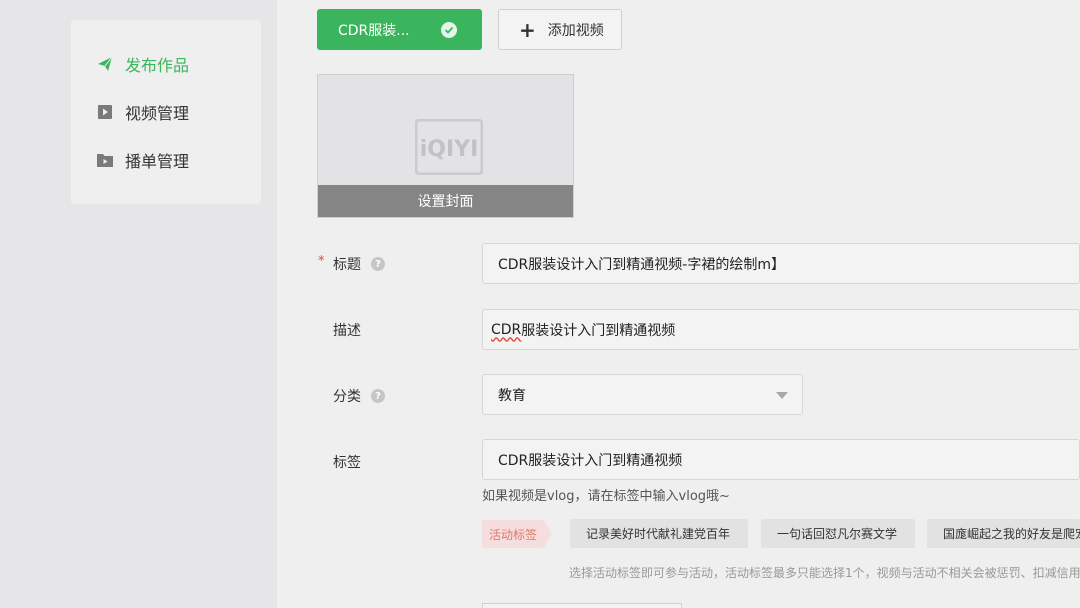 Image resolution: width=1080 pixels, height=608 pixels. I want to click on sidebar-item-label: 发布作品, so click(157, 65).